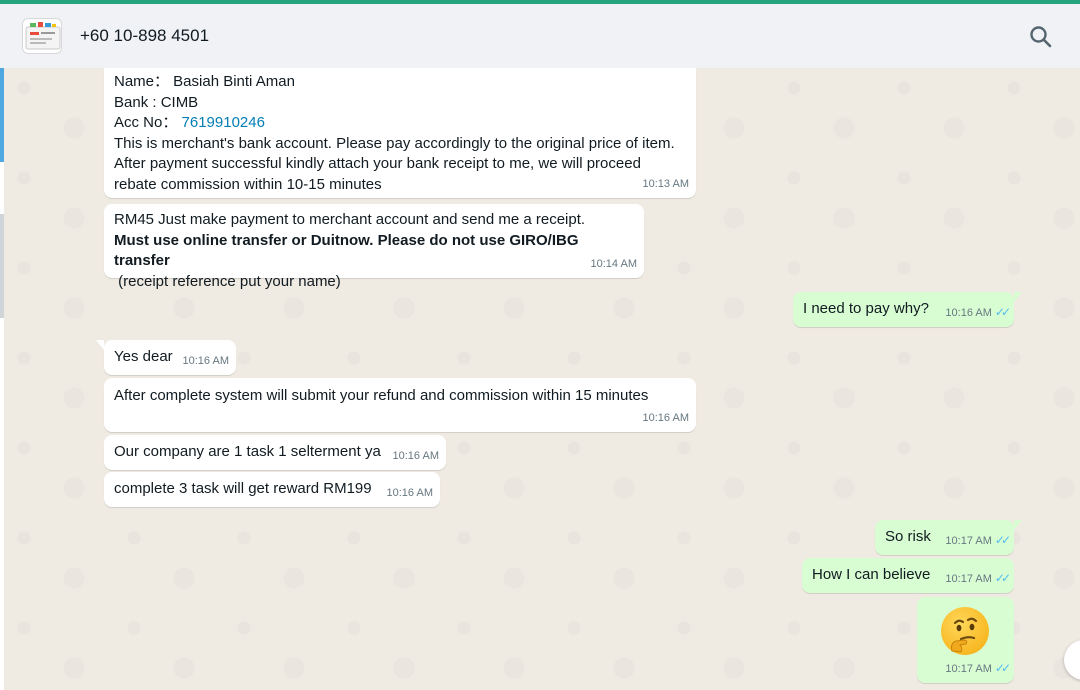 The height and width of the screenshot is (690, 1080). Describe the element at coordinates (665, 183) in the screenshot. I see `message-time: 10:13 AM` at that location.